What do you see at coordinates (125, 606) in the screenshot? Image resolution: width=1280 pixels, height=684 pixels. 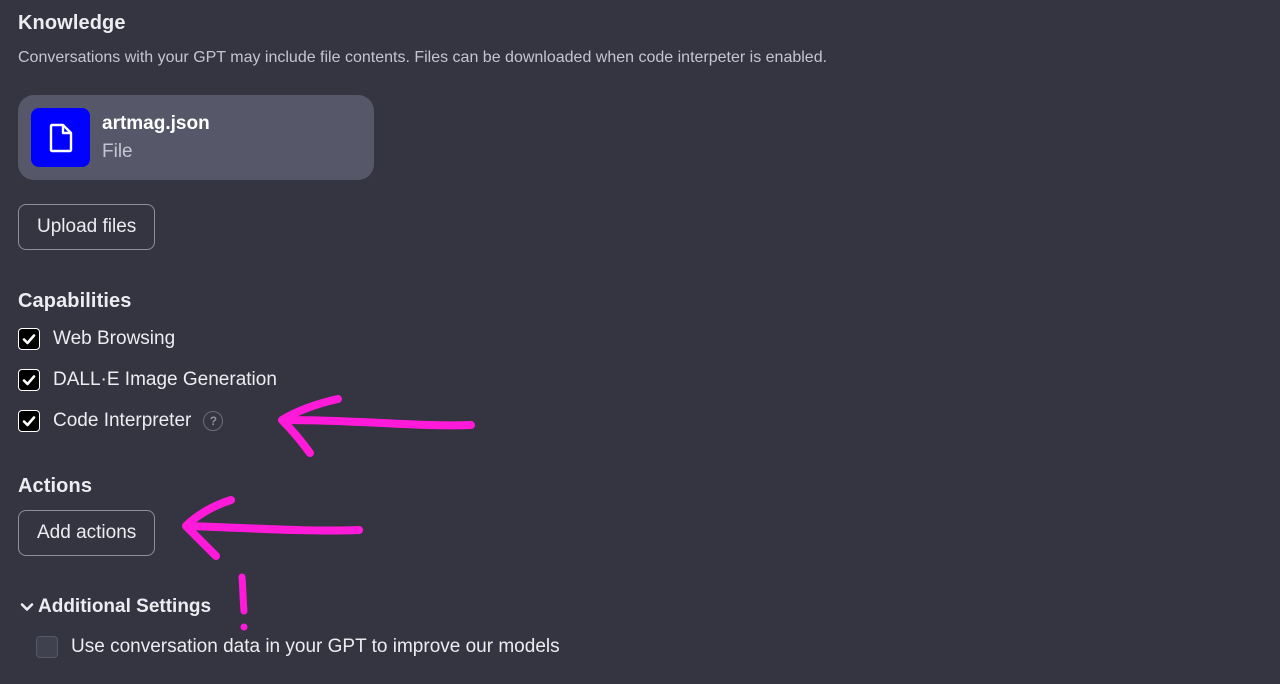 I see `additional-settings-label: Additional Settings` at bounding box center [125, 606].